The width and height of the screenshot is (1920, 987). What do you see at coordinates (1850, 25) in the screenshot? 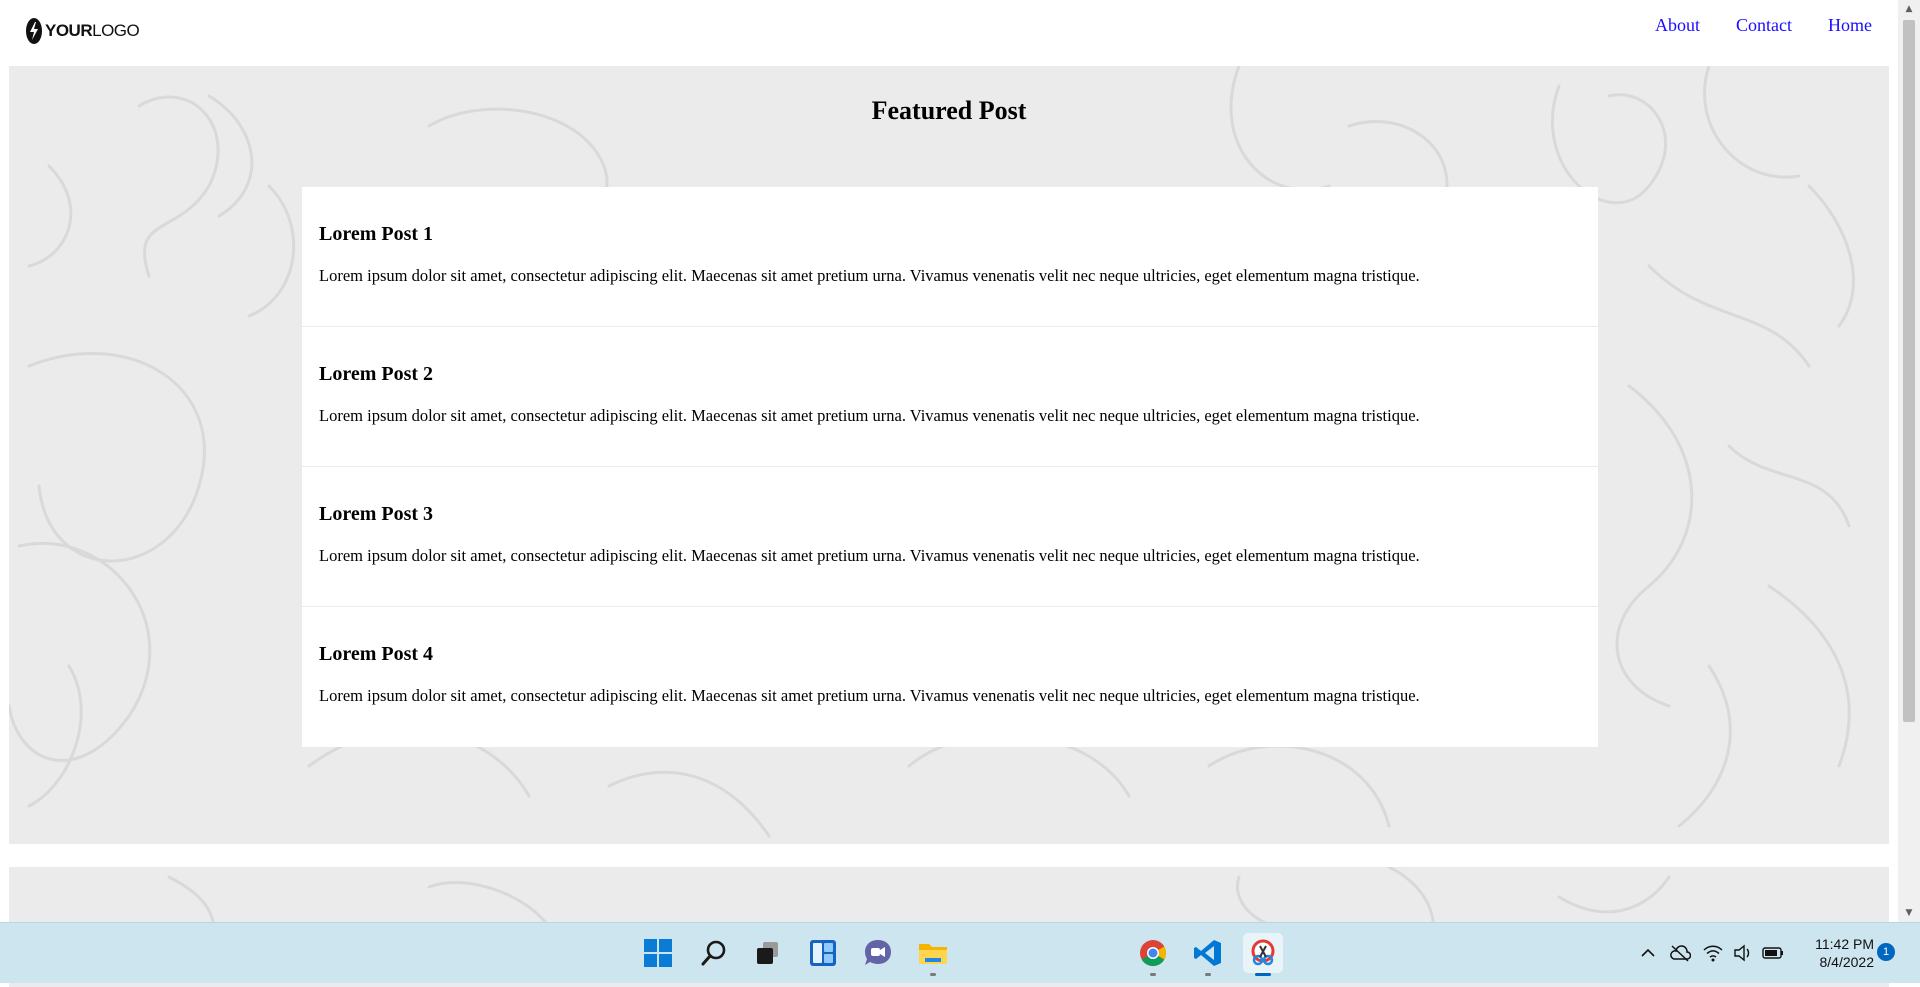
I see `nav-link-home: Home` at bounding box center [1850, 25].